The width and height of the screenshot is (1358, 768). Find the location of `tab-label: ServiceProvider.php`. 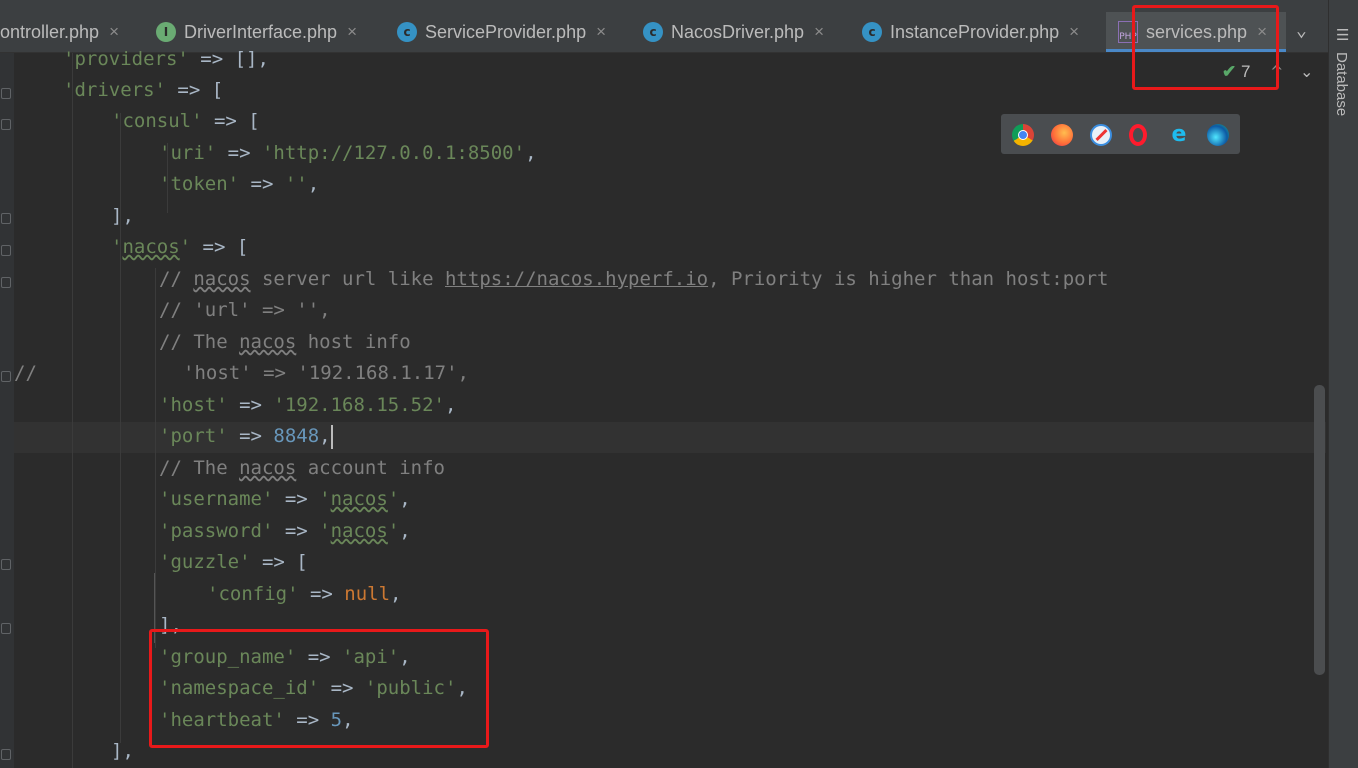

tab-label: ServiceProvider.php is located at coordinates (506, 31).